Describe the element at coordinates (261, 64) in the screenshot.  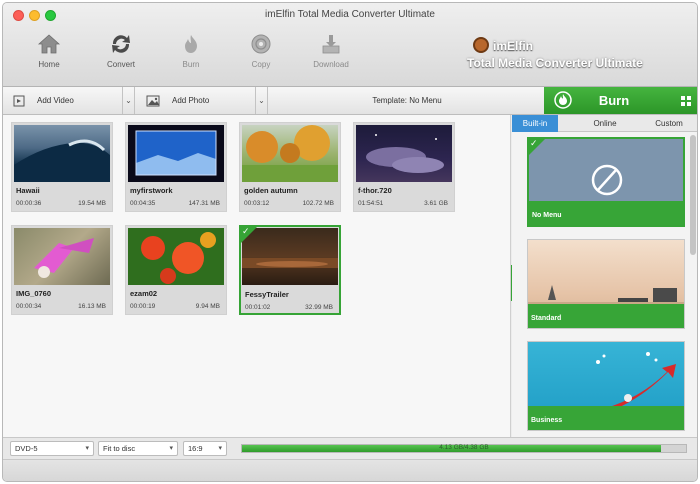
I see `copy-label: Copy` at that location.